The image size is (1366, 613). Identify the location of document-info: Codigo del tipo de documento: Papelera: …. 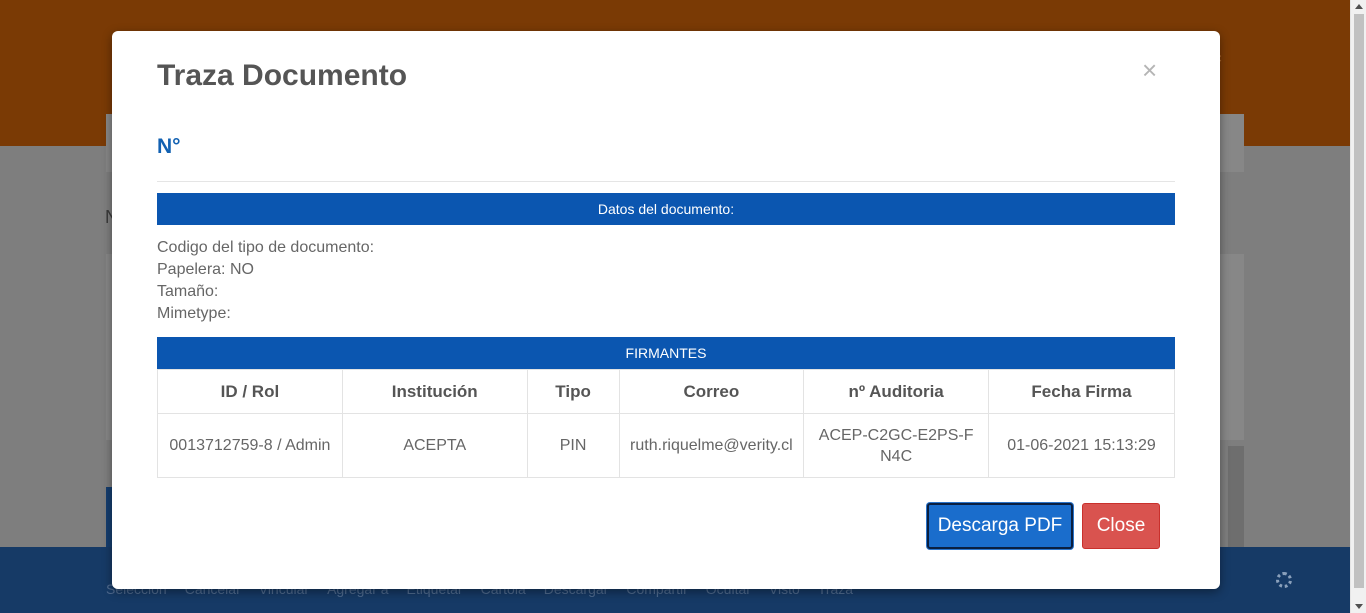
(265, 281).